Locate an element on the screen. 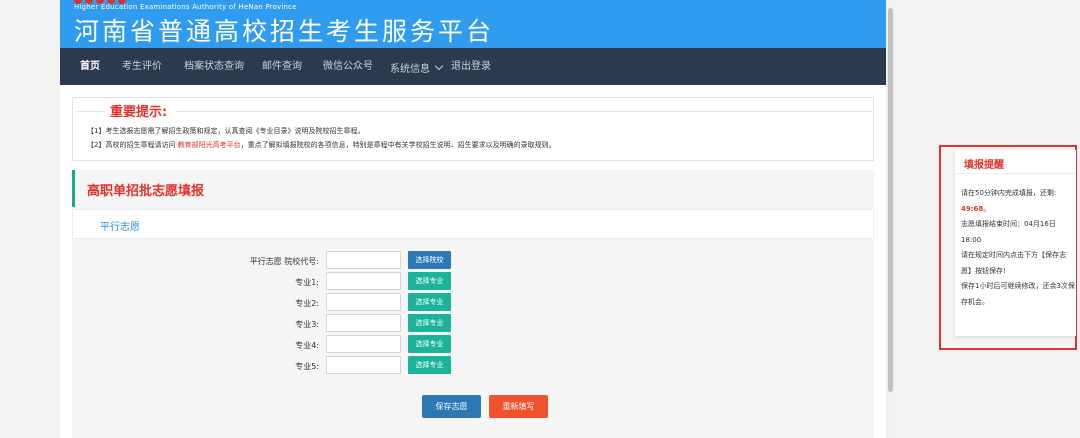  notice-line-2-prefix: 【2】高校的招生章程请访问 is located at coordinates (132, 145).